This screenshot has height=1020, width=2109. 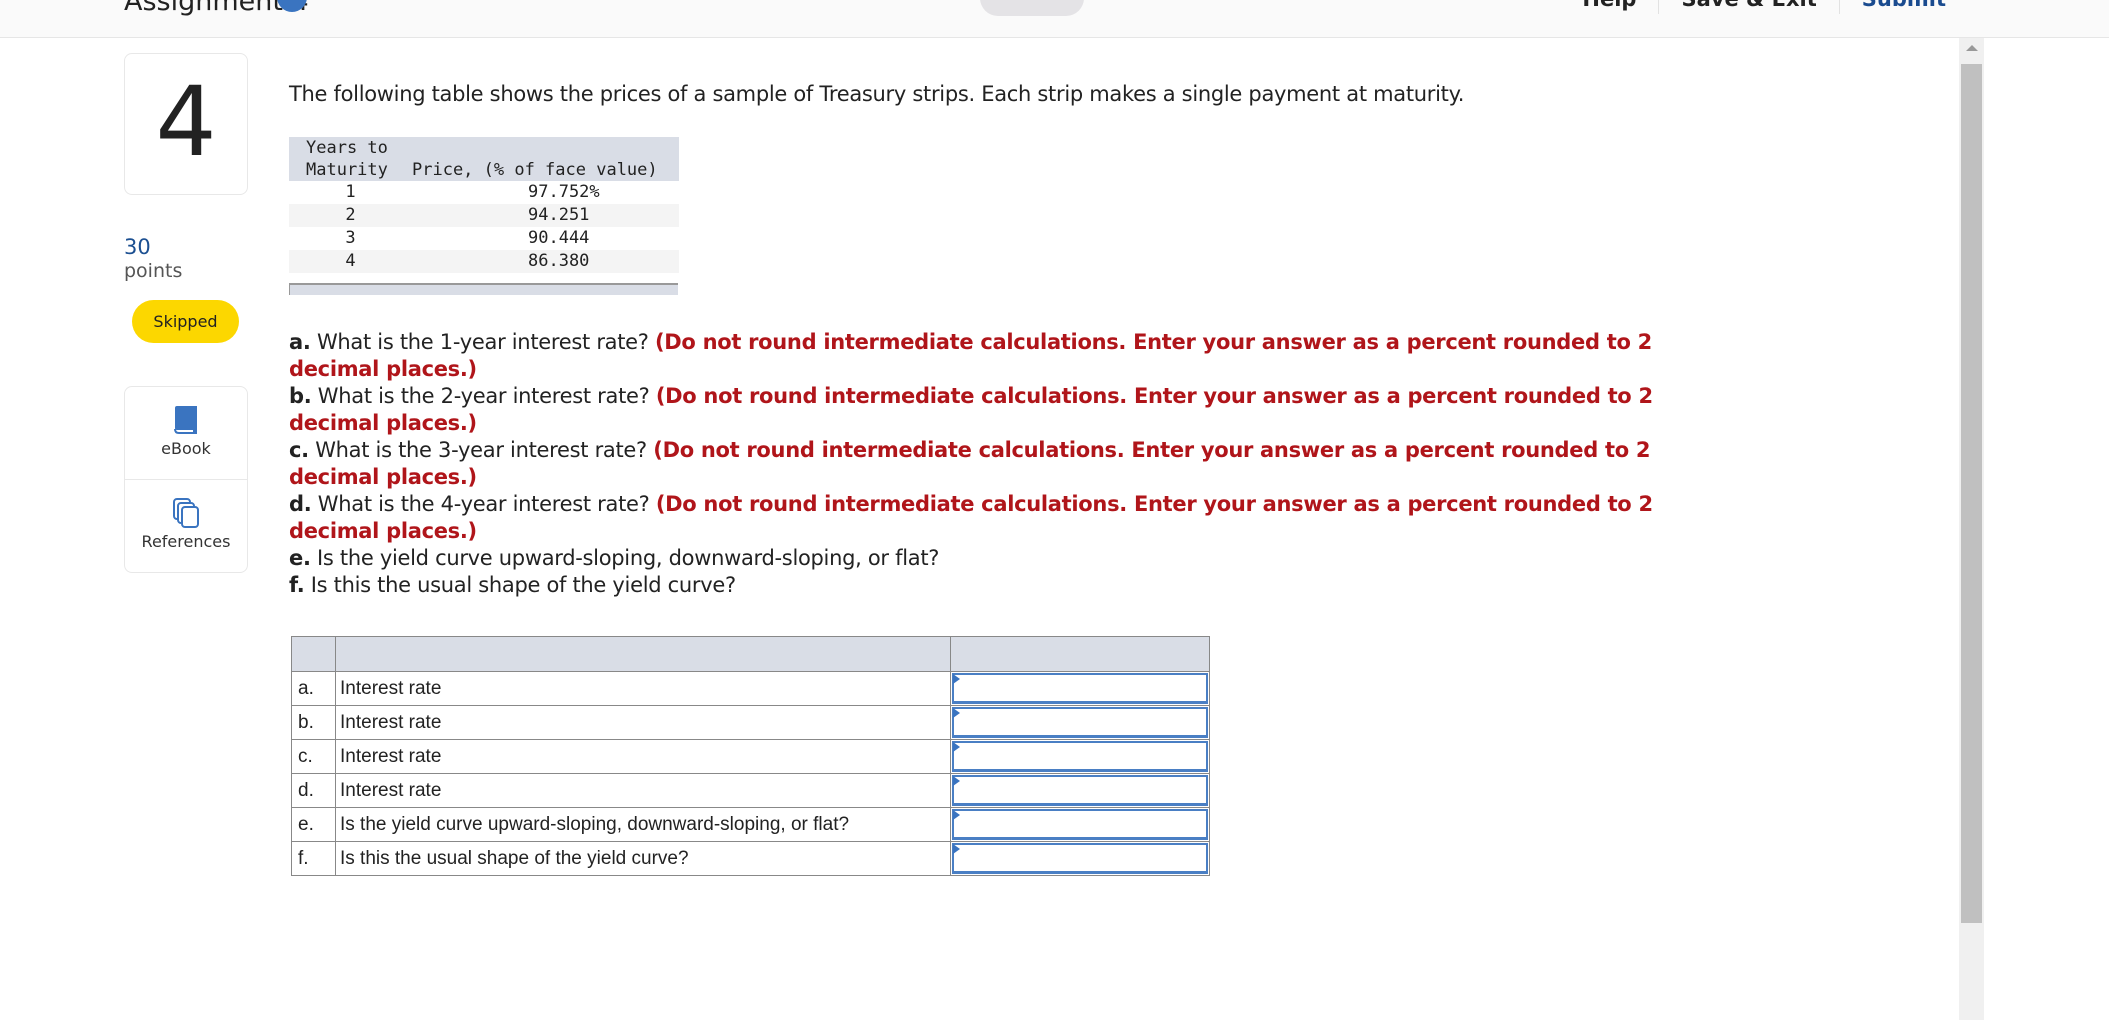 What do you see at coordinates (300, 558) in the screenshot?
I see `part-letter: e.` at bounding box center [300, 558].